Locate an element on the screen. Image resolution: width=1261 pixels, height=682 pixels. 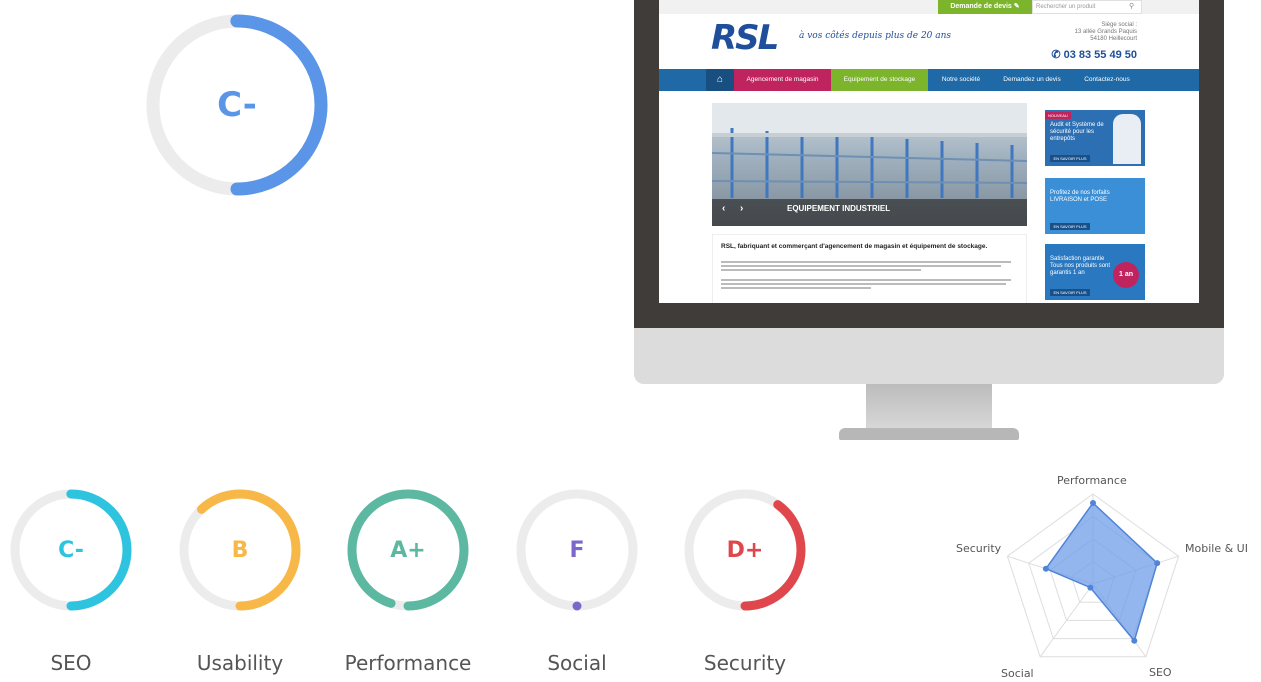
social-label: Social is located at coordinates (577, 663).